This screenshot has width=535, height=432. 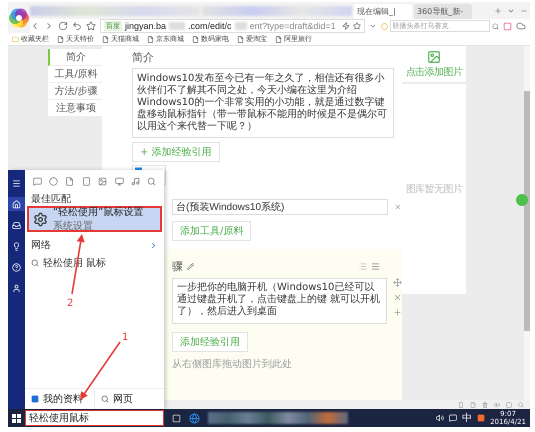 What do you see at coordinates (293, 26) in the screenshot?
I see `url-text: ent?type=draft&did=1` at bounding box center [293, 26].